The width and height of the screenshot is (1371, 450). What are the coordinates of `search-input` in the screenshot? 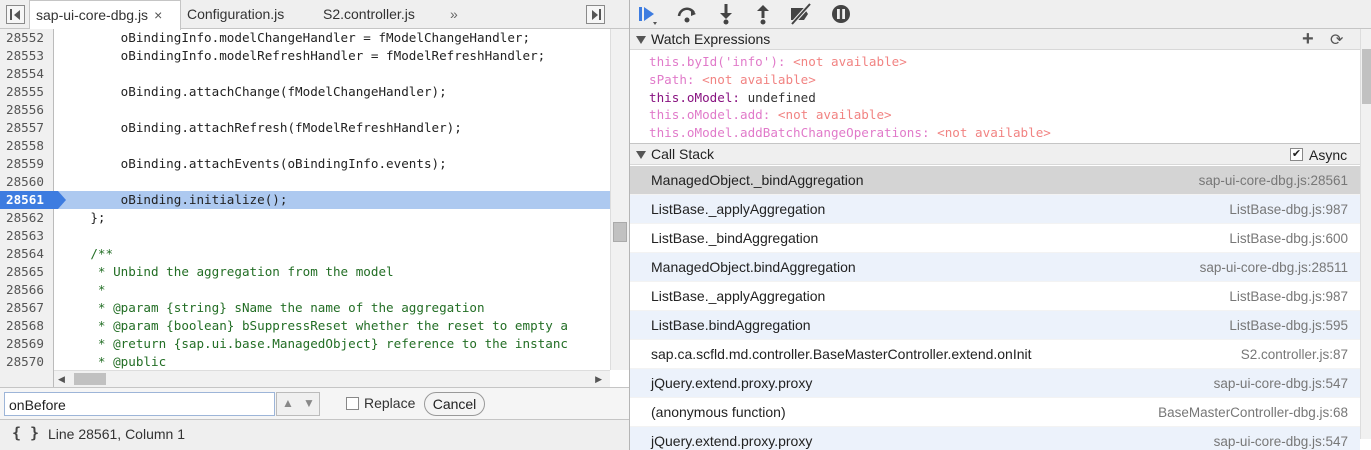 It's located at (139, 405).